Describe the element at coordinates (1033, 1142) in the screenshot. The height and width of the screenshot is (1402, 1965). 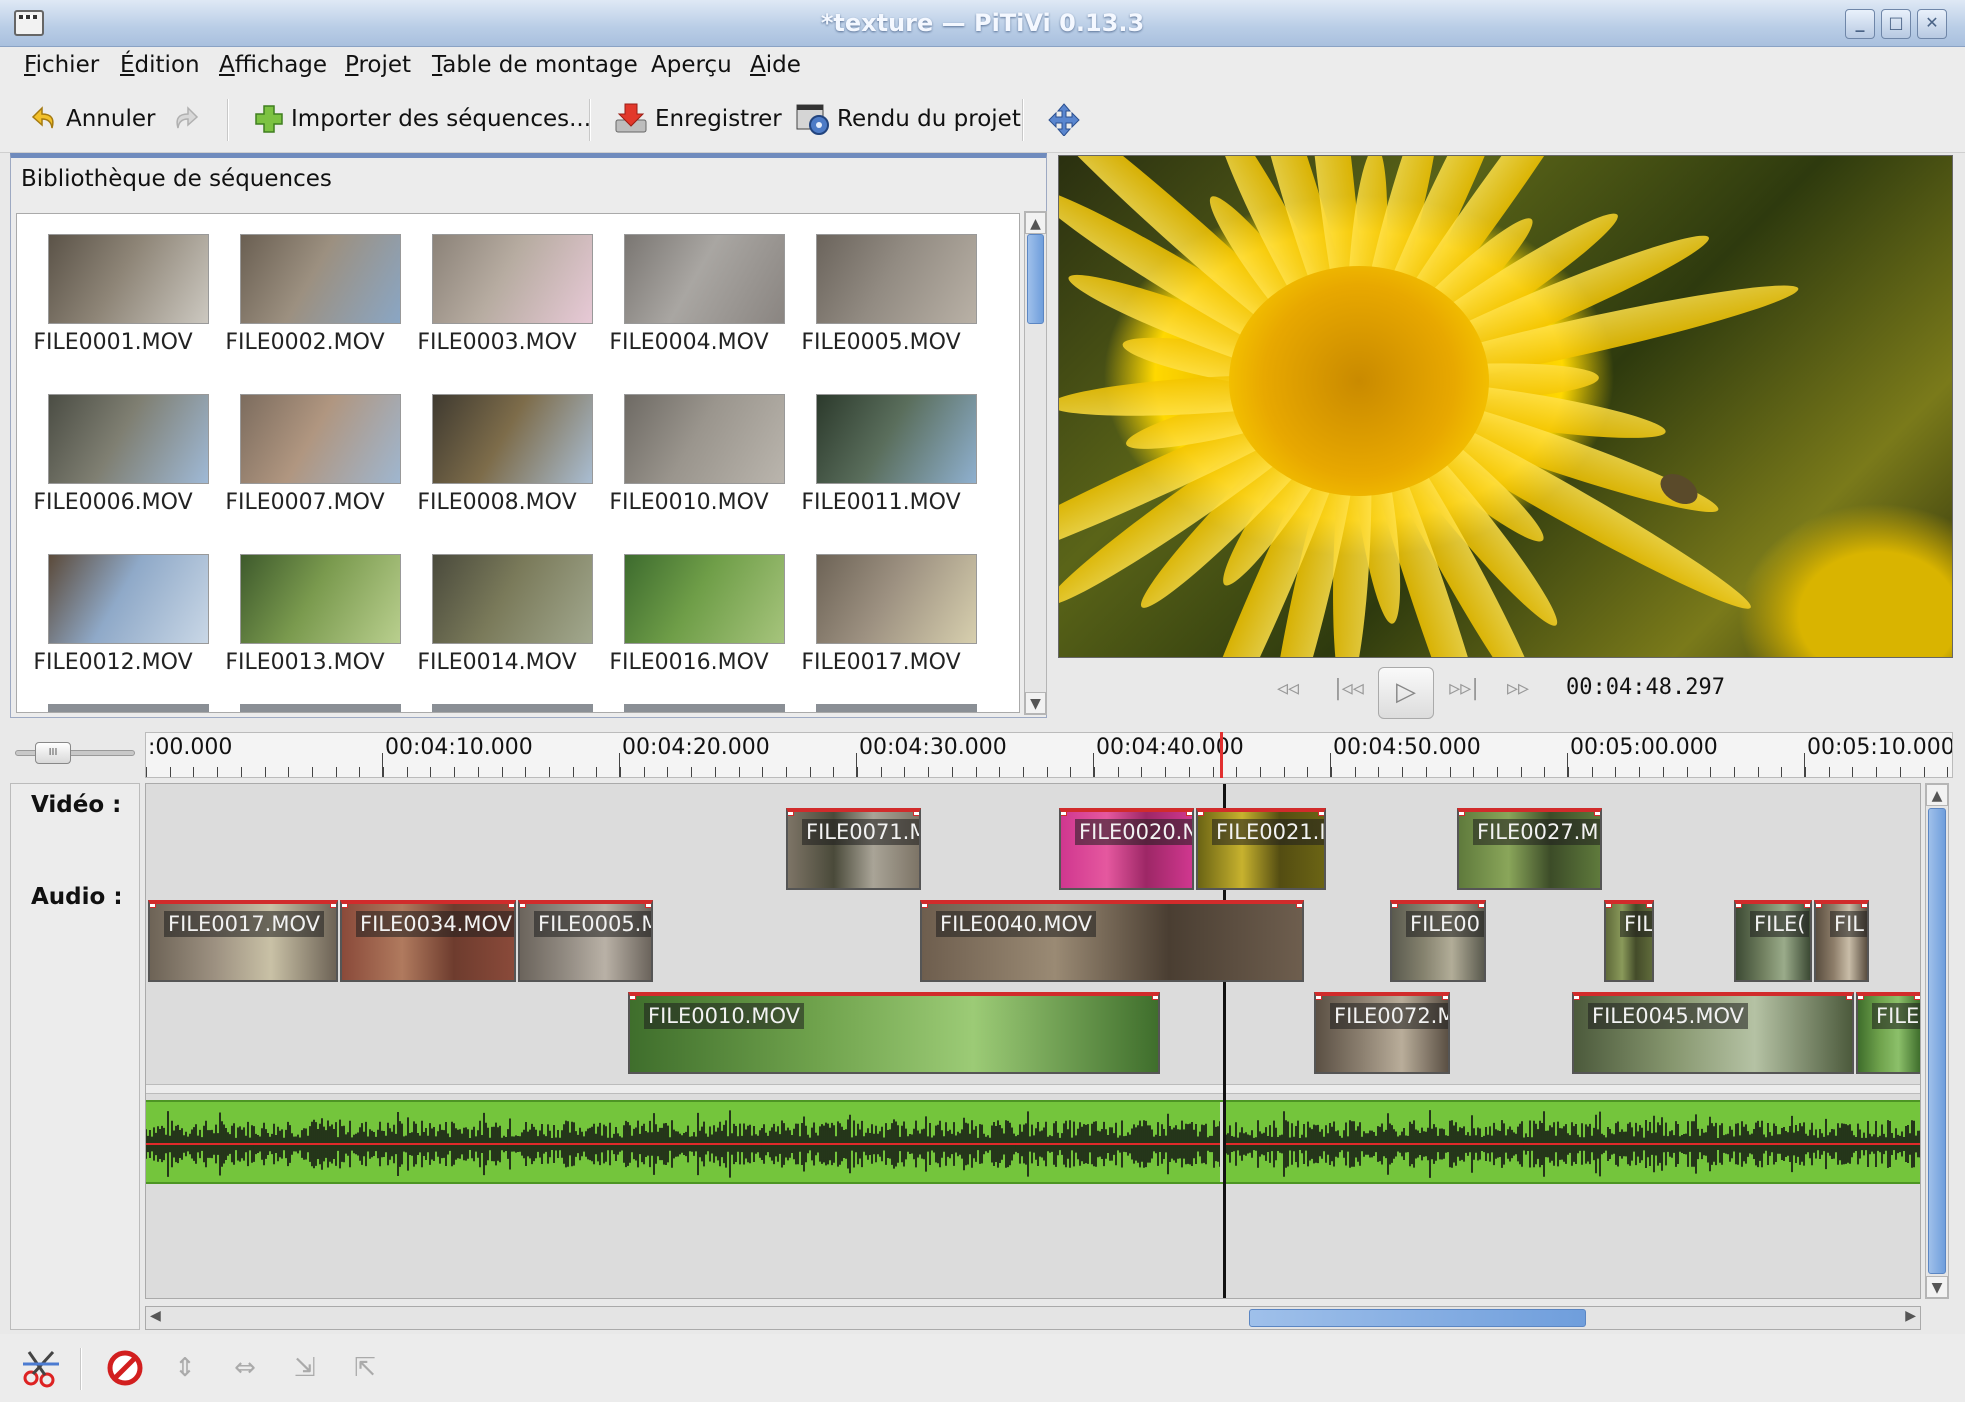
I see `audio-clip-waveform` at that location.